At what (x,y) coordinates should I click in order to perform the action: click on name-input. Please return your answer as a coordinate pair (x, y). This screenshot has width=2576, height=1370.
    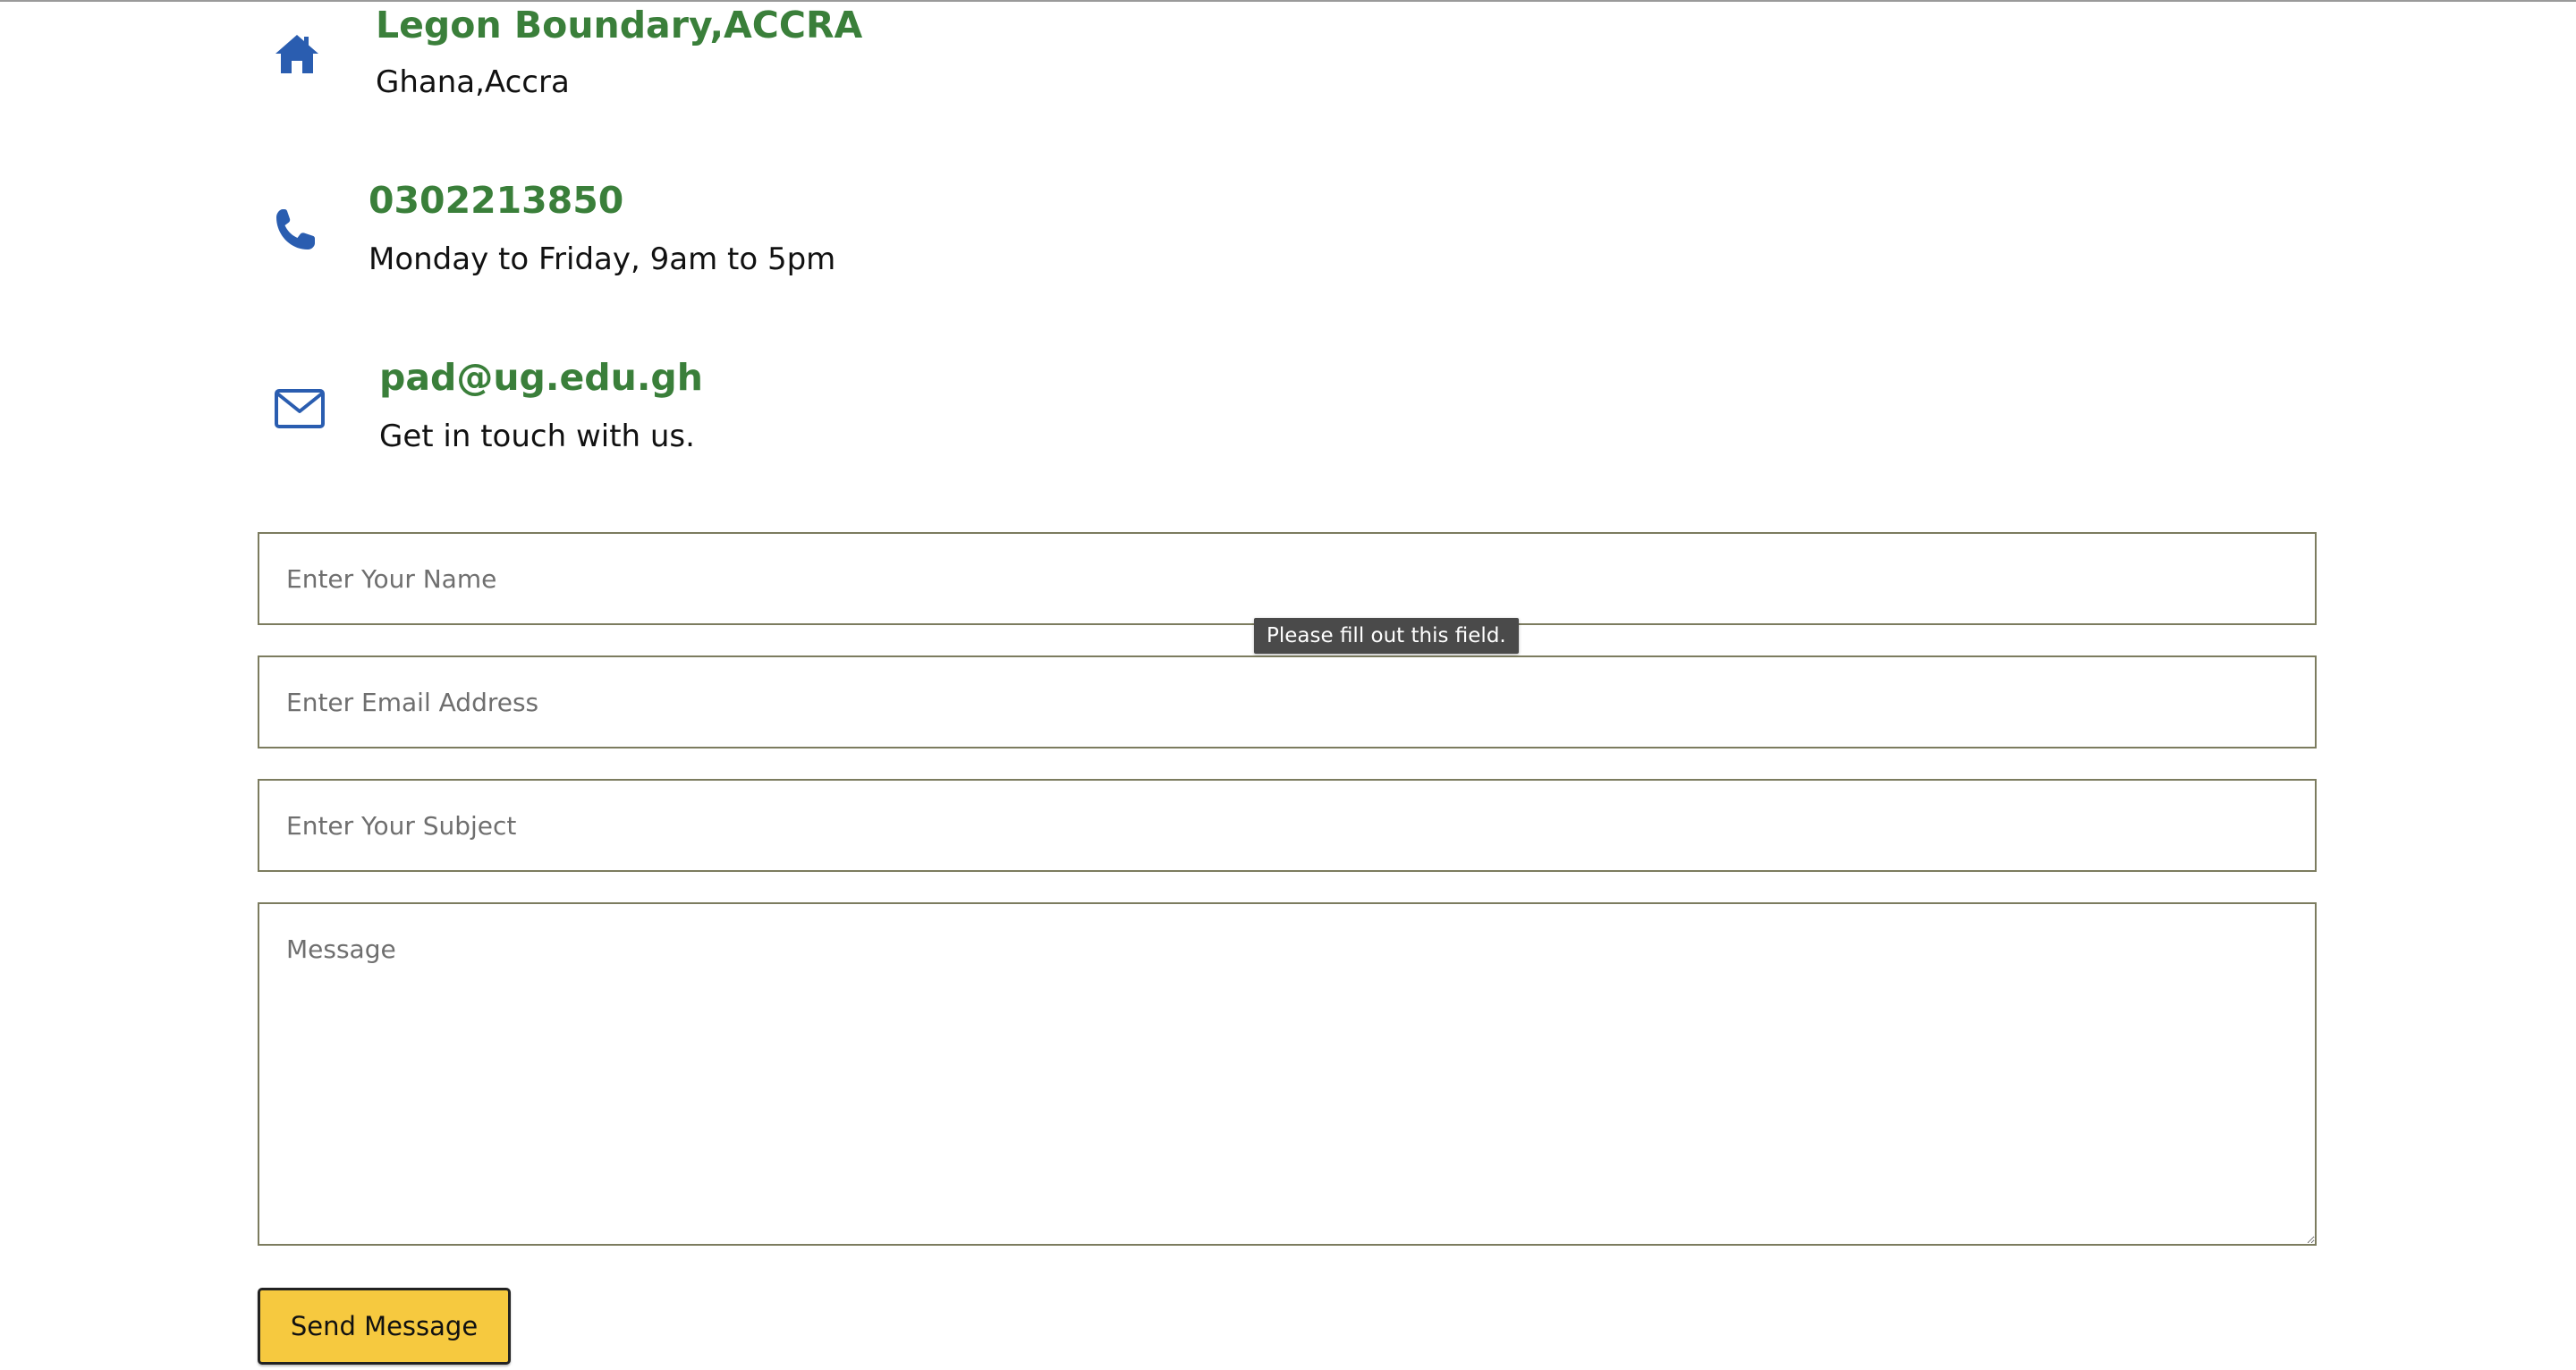
    Looking at the image, I should click on (1287, 578).